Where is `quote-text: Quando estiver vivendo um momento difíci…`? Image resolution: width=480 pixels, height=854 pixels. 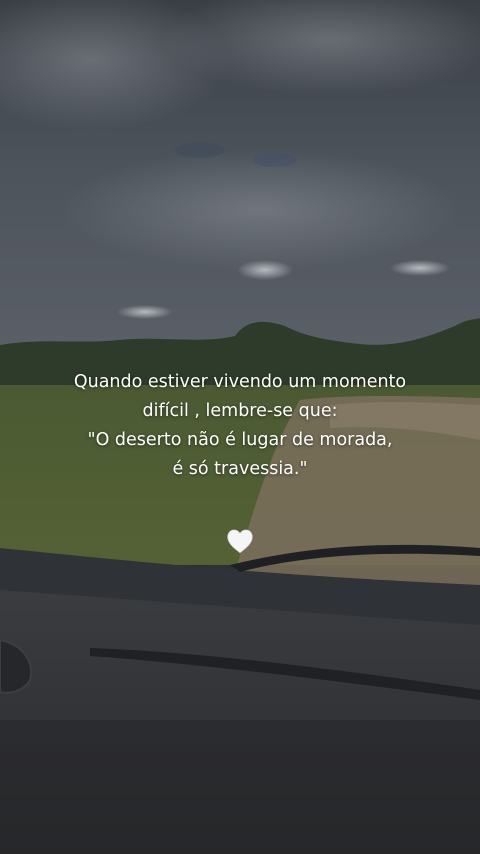 quote-text: Quando estiver vivendo um momento difíci… is located at coordinates (240, 426).